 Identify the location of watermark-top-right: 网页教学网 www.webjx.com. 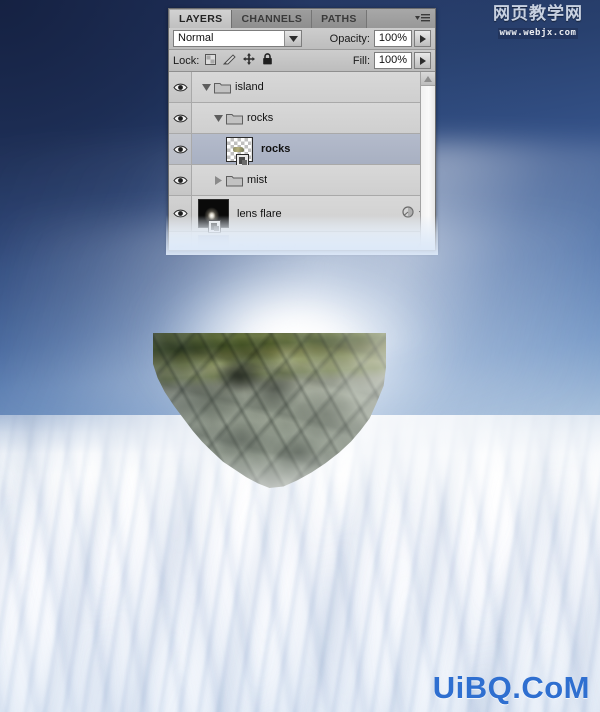
(538, 22).